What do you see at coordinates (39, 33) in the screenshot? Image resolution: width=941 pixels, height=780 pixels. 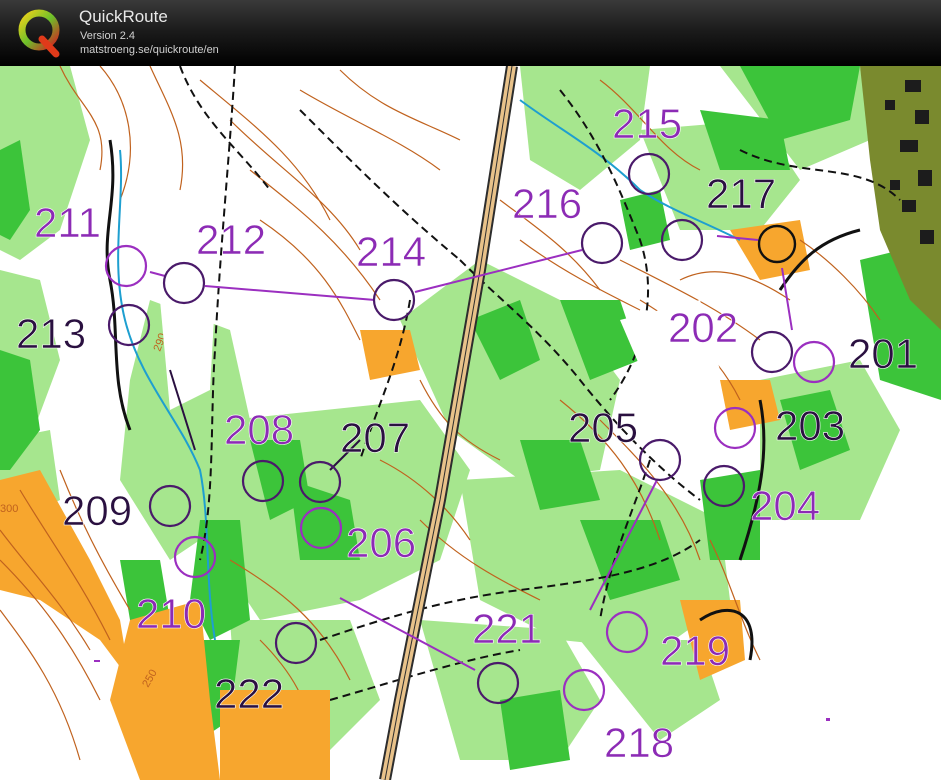 I see `quickroute-logo-icon` at bounding box center [39, 33].